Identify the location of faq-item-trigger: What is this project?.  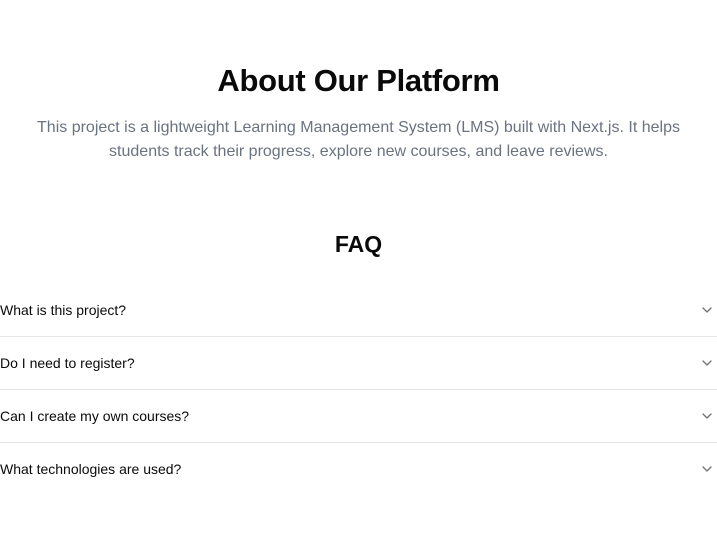
(358, 310).